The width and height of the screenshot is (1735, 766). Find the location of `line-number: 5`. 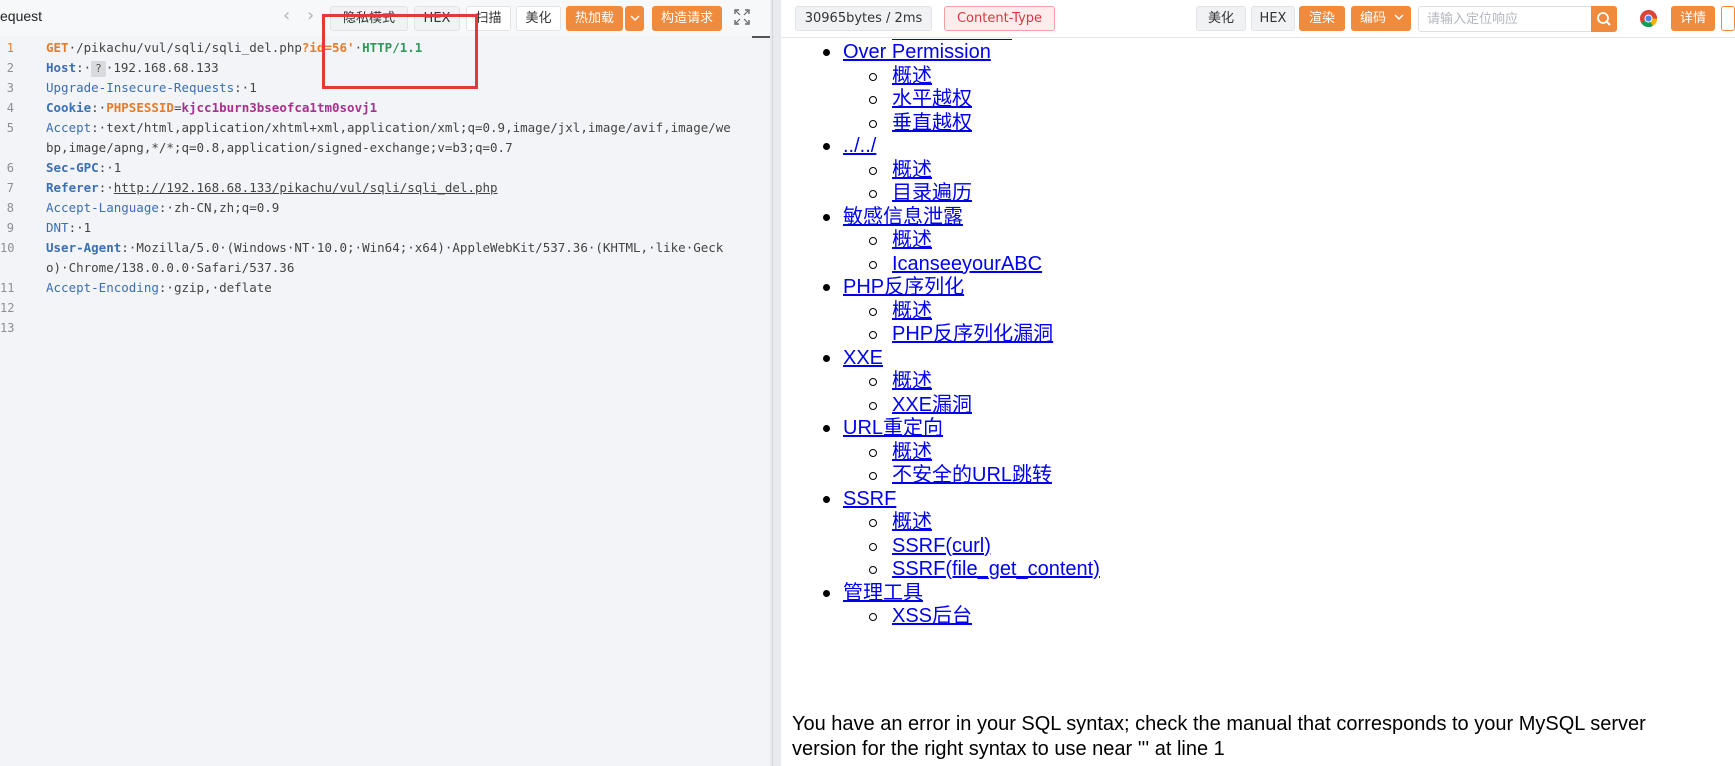

line-number: 5 is located at coordinates (10, 128).